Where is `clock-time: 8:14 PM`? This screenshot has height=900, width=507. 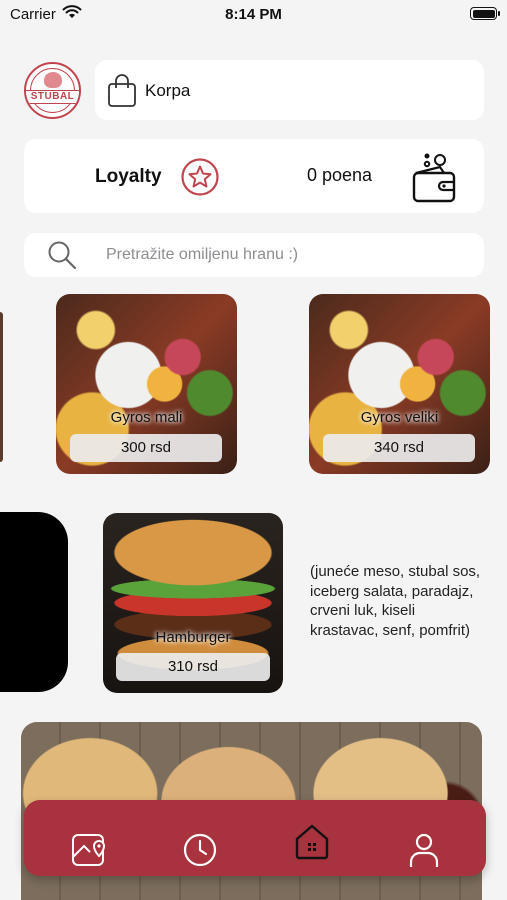 clock-time: 8:14 PM is located at coordinates (253, 14).